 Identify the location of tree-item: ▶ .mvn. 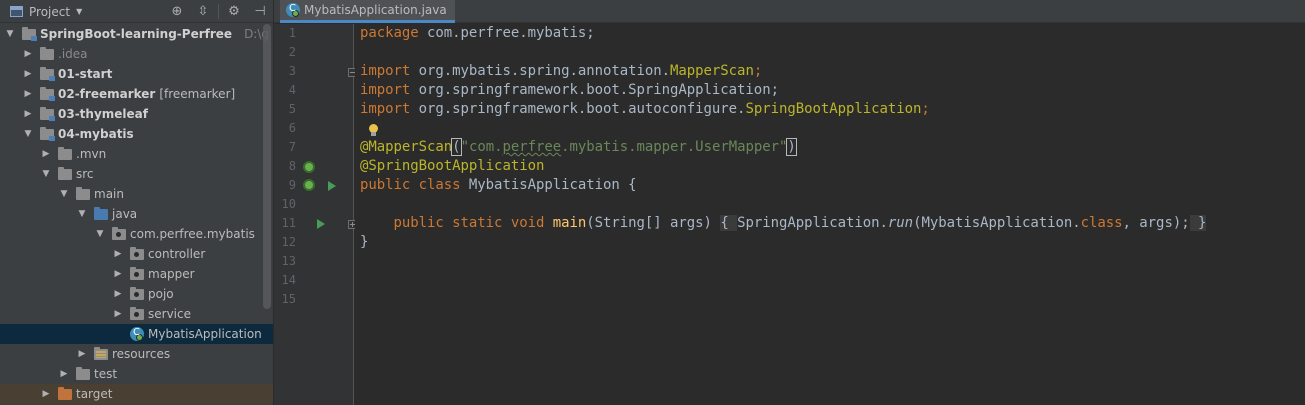
(136, 154).